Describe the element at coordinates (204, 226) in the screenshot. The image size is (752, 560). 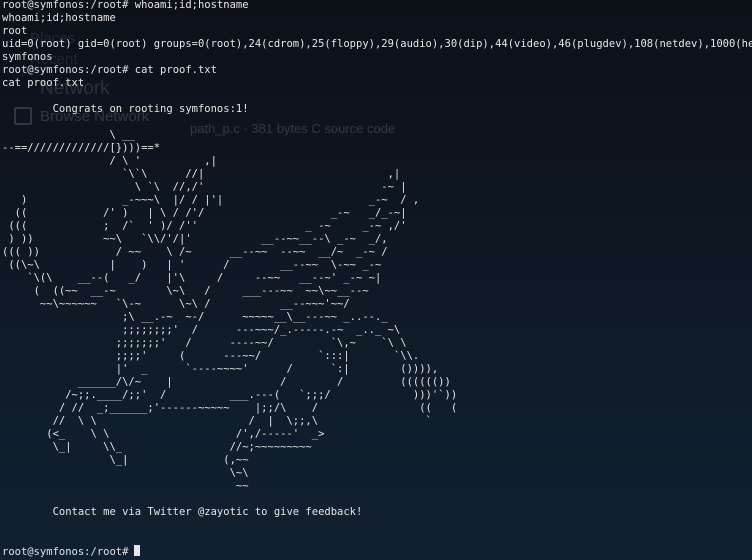
I see `output-line: ((( ; /` ' )/ /'' _ -~ _-~ ,/'` at that location.